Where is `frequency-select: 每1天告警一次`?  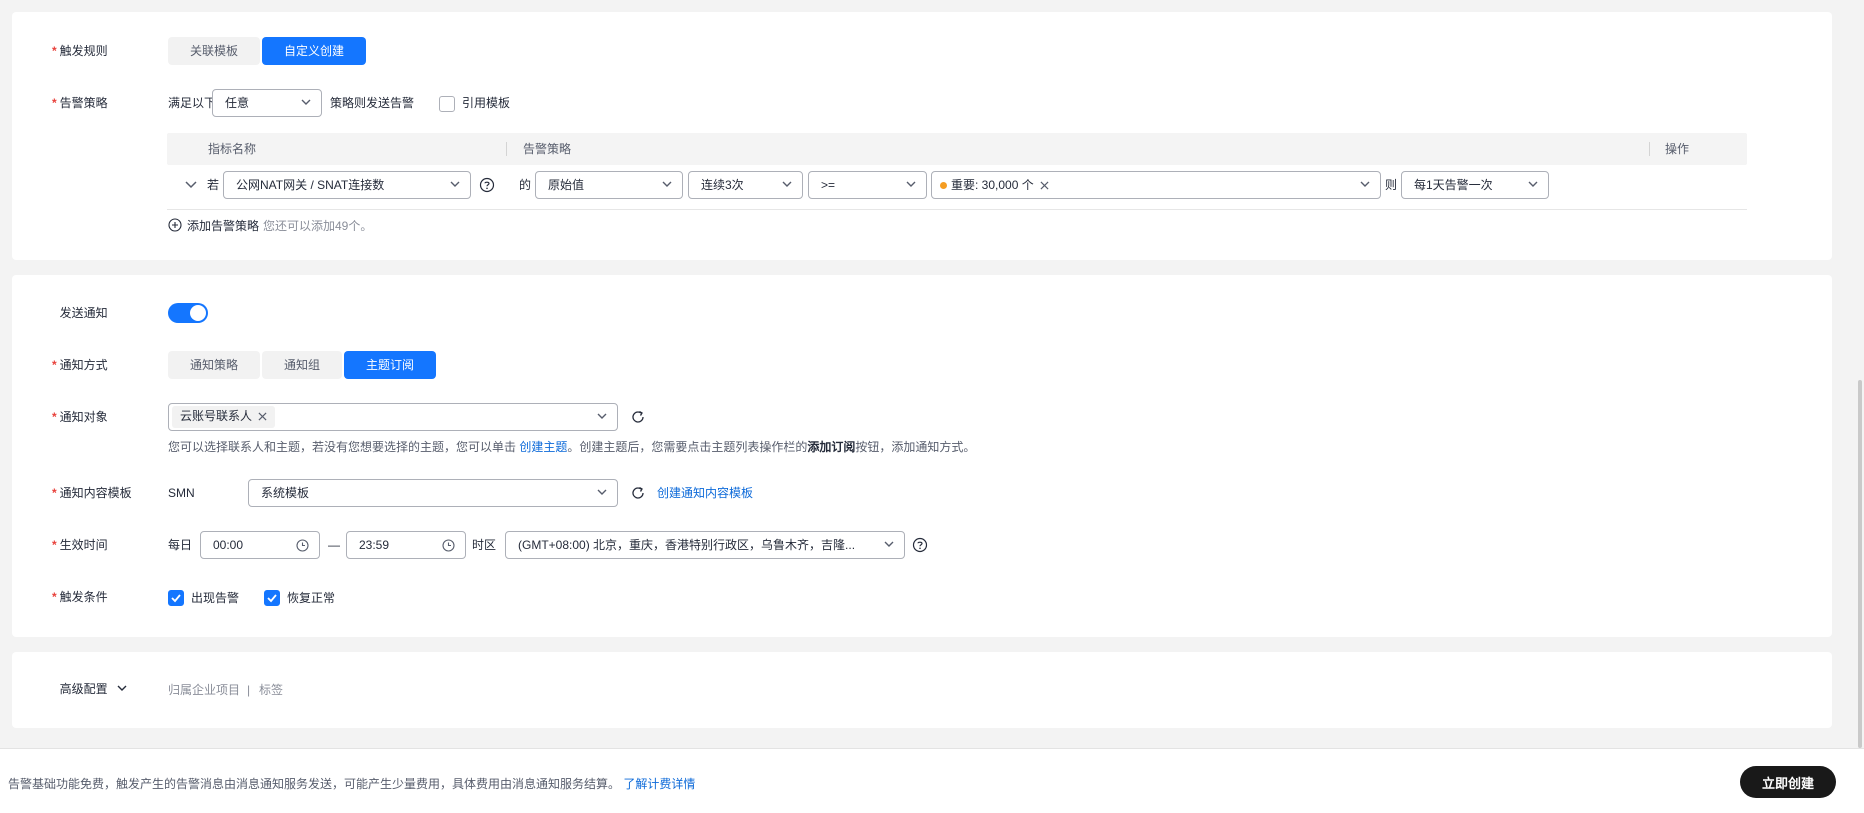
frequency-select: 每1天告警一次 is located at coordinates (1475, 185).